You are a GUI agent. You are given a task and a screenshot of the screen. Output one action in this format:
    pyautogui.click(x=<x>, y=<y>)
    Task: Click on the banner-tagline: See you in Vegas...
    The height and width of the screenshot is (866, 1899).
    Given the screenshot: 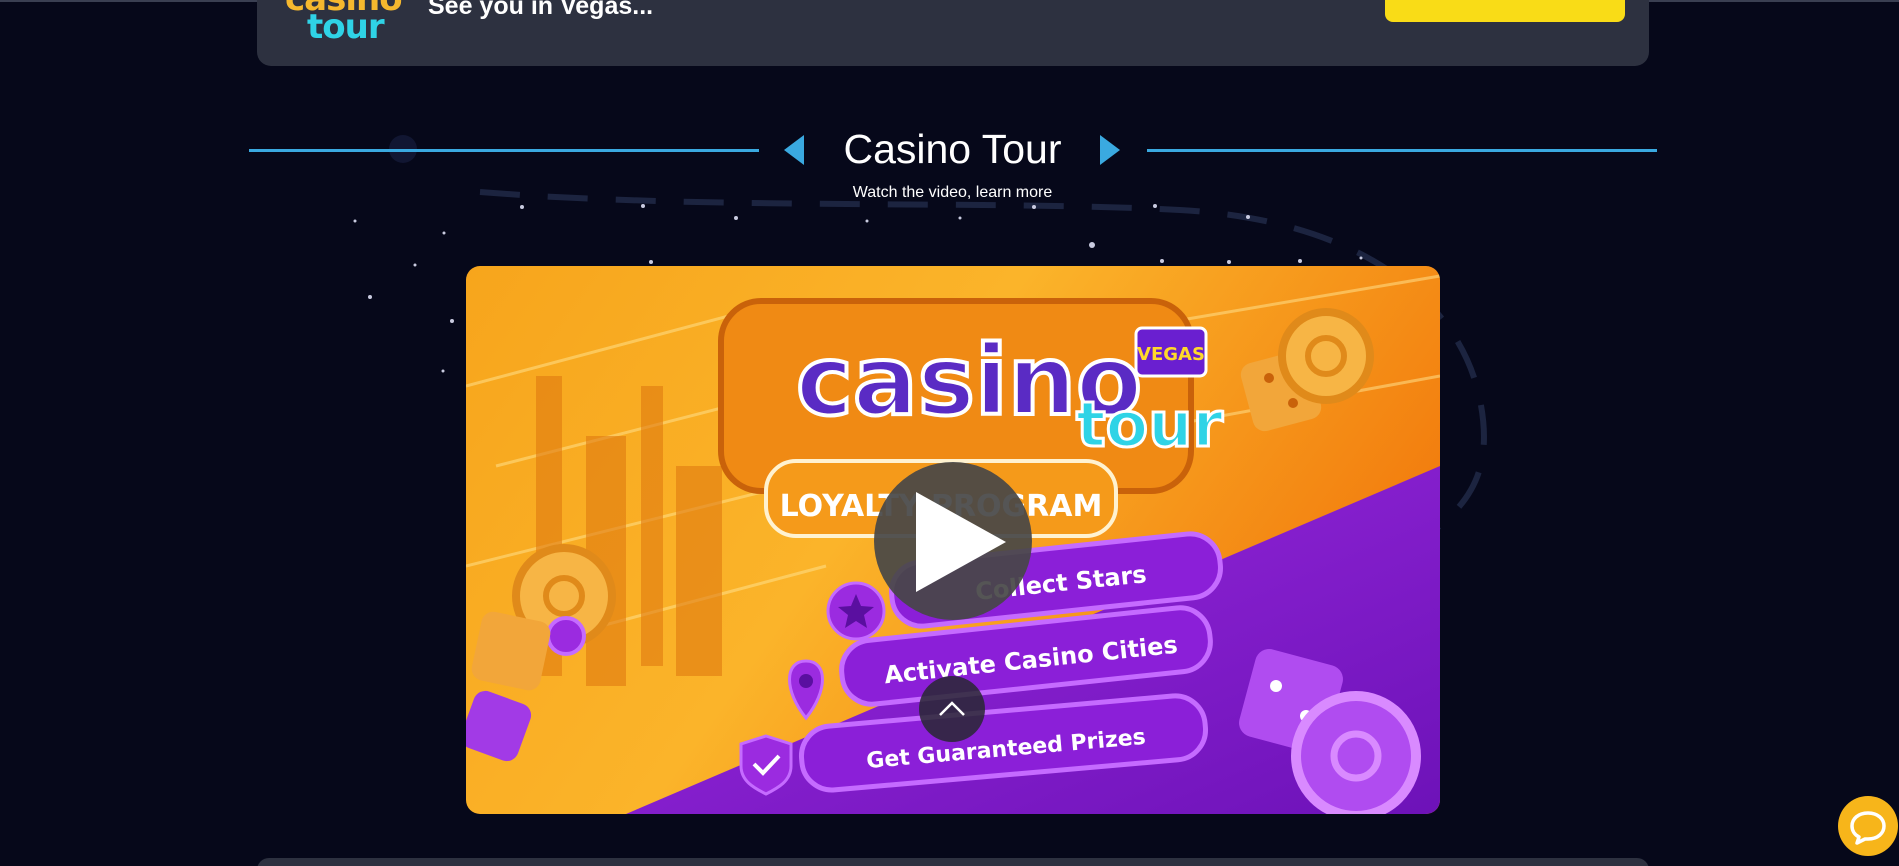 What is the action you would take?
    pyautogui.click(x=541, y=10)
    